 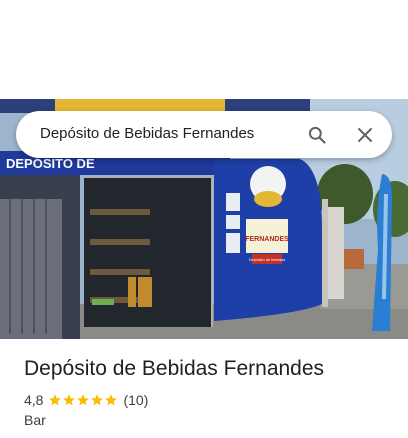 I want to click on rating-row: 4,8 (10), so click(x=209, y=400).